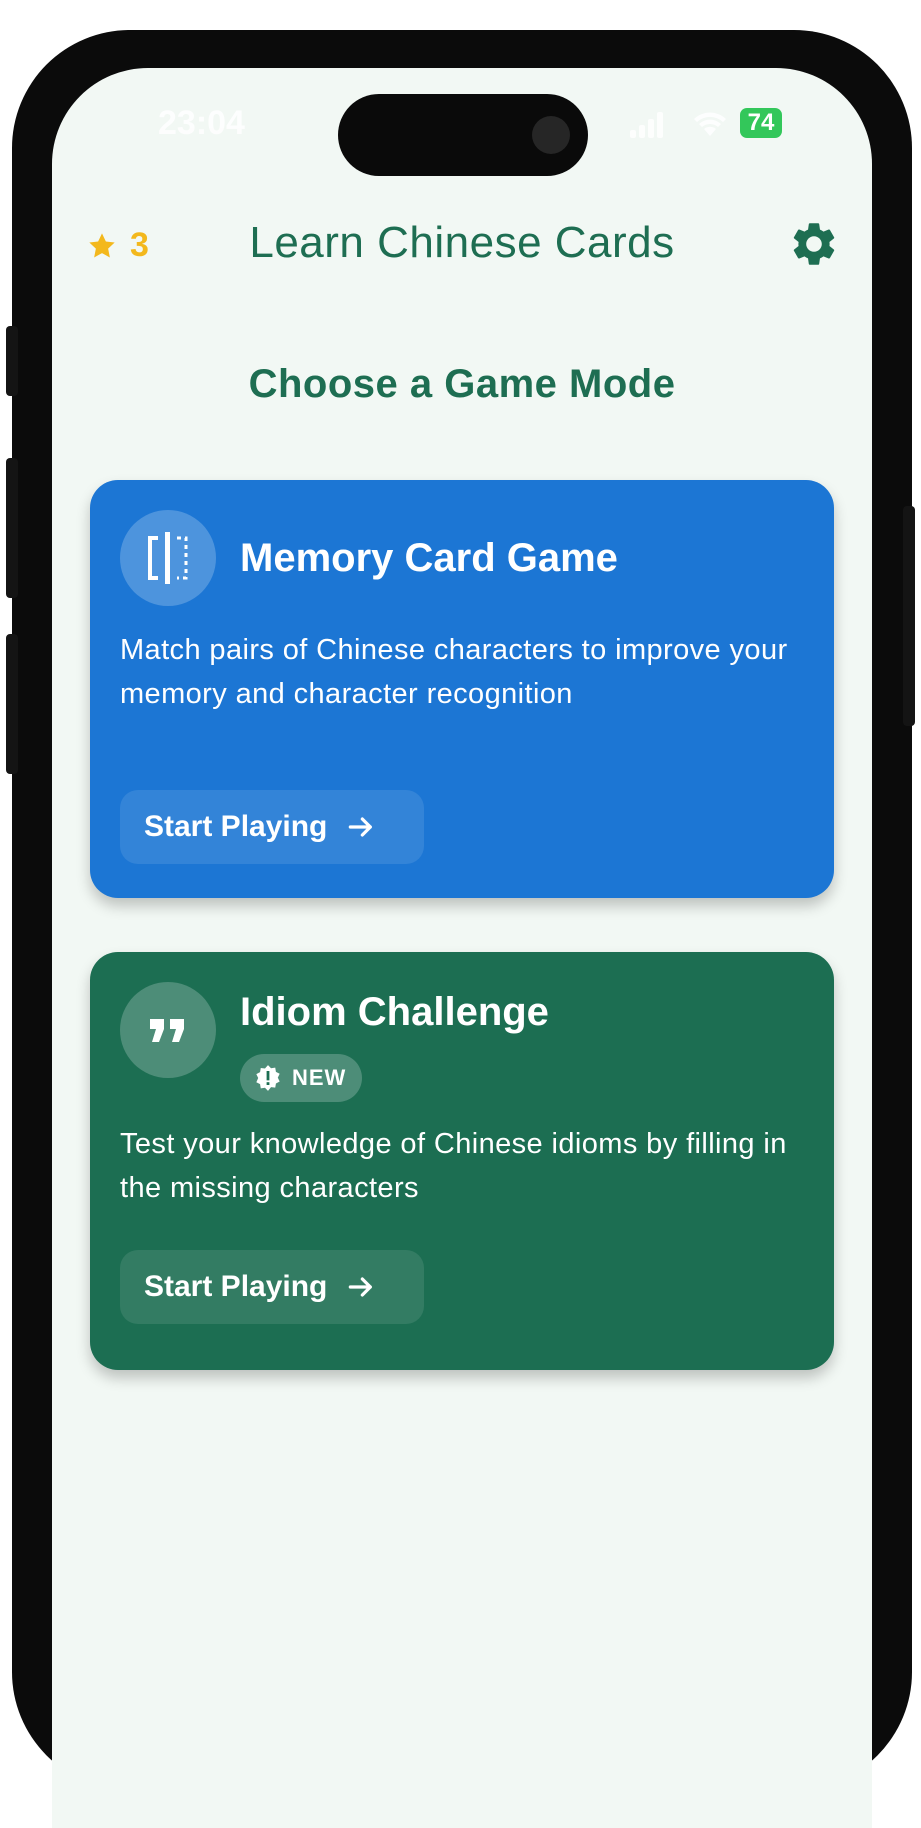 The image size is (921, 1828). Describe the element at coordinates (12, 528) in the screenshot. I see `volume-up-button` at that location.